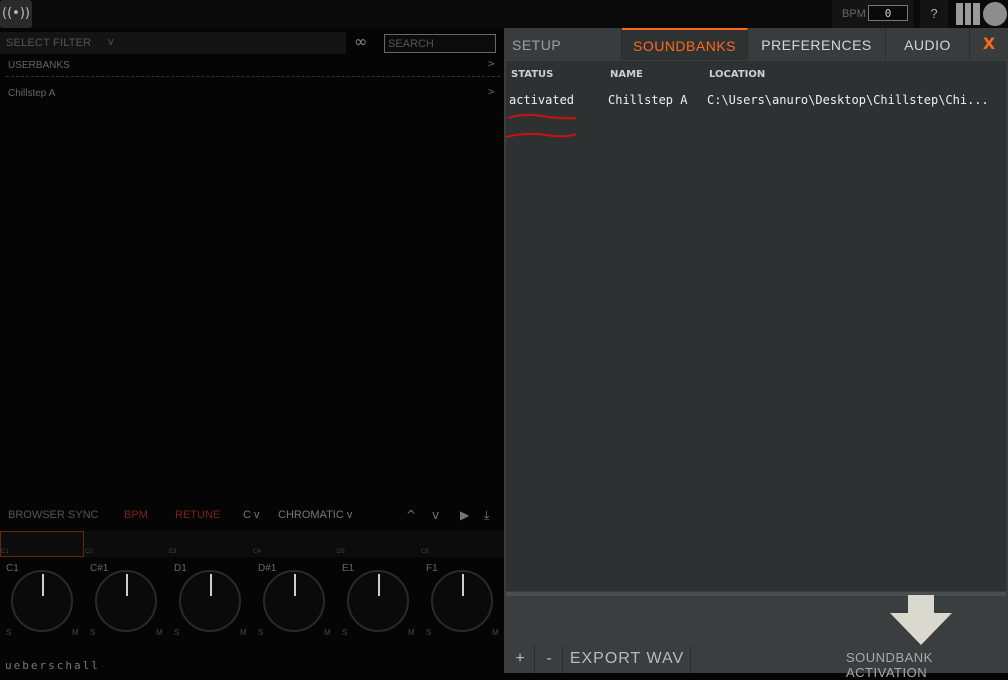  Describe the element at coordinates (89, 552) in the screenshot. I see `key-slot-label: C2` at that location.